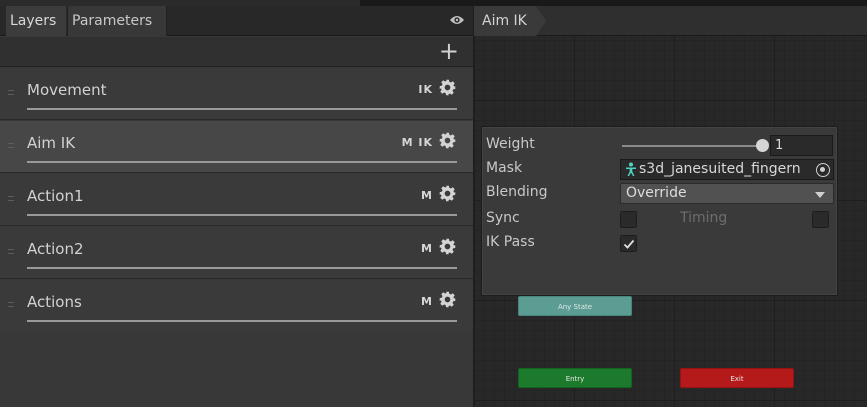 Image resolution: width=867 pixels, height=407 pixels. I want to click on layer-item-aim-ik: Aim IK M IK, so click(236, 147).